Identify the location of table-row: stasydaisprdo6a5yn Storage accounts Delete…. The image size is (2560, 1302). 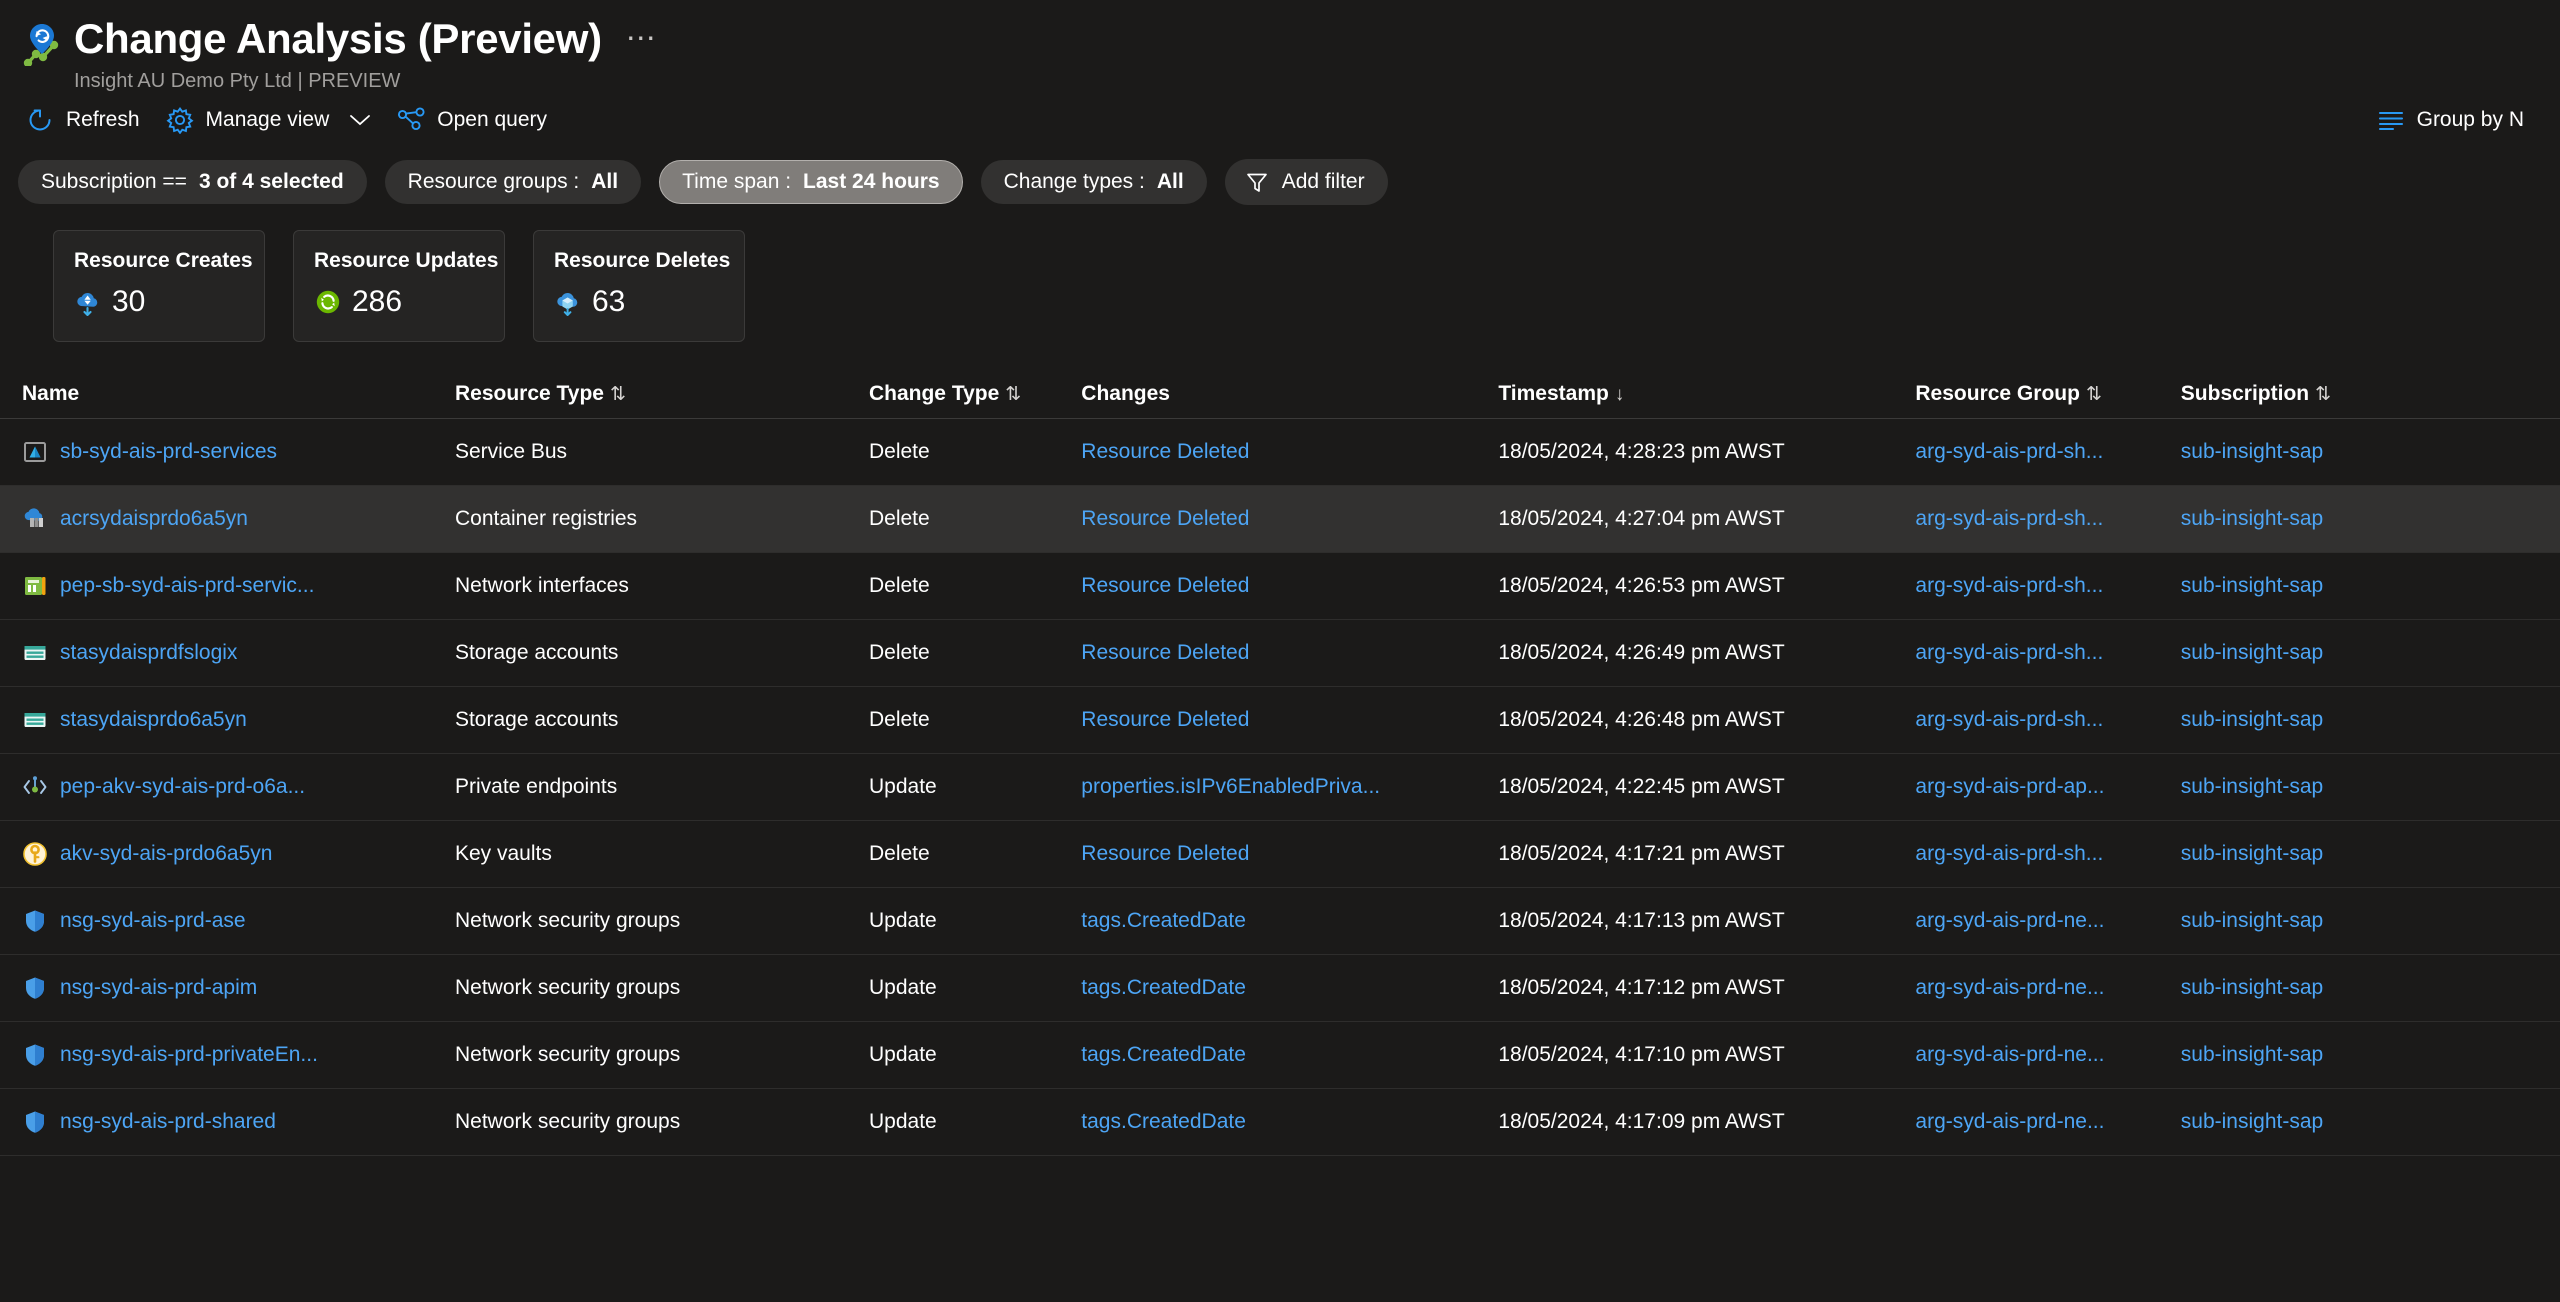
(1280, 720).